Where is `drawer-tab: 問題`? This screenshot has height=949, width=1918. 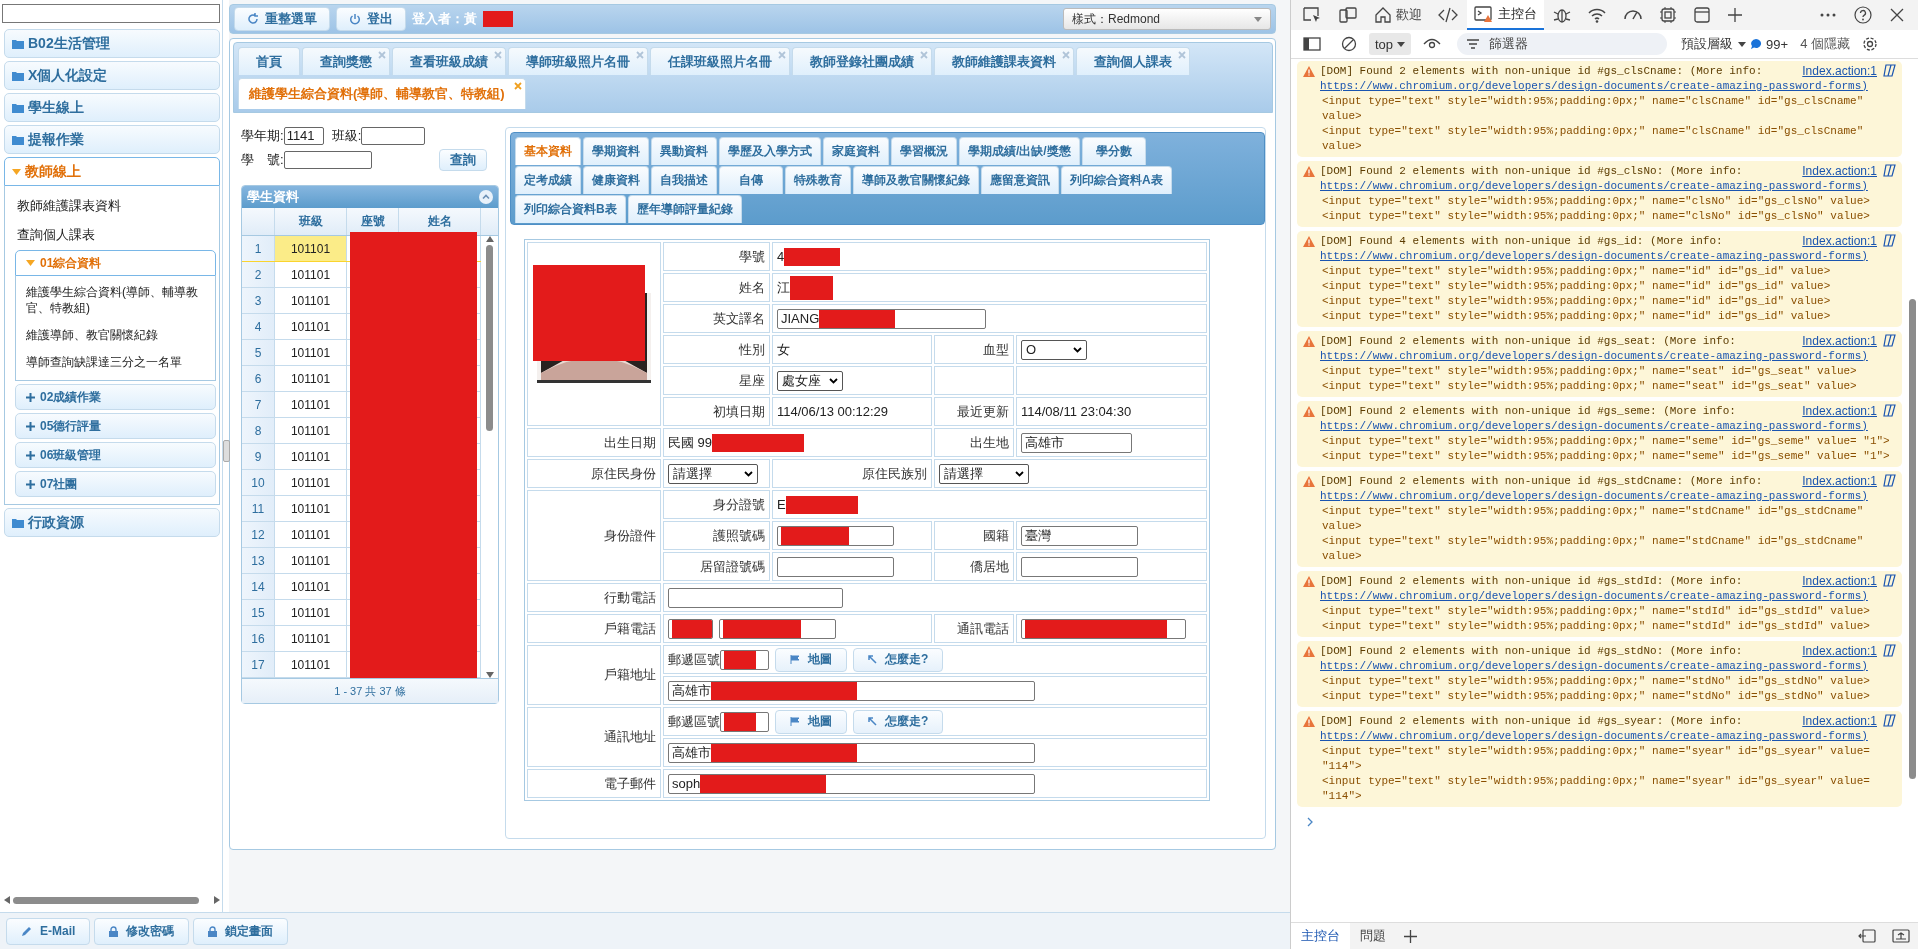 drawer-tab: 問題 is located at coordinates (1373, 936).